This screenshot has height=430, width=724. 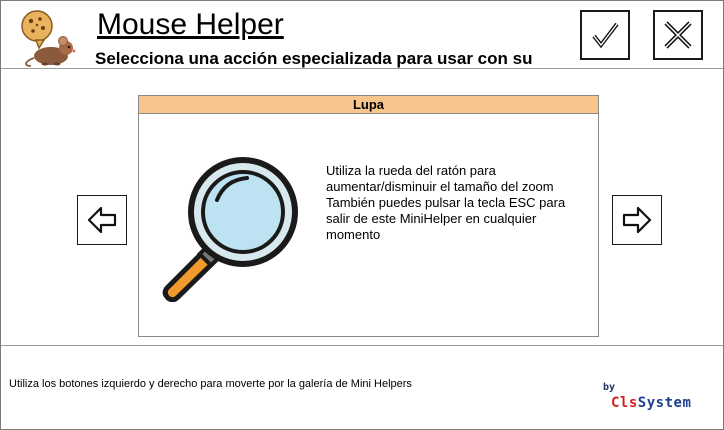 I want to click on magnifying-glass-icon, so click(x=230, y=229).